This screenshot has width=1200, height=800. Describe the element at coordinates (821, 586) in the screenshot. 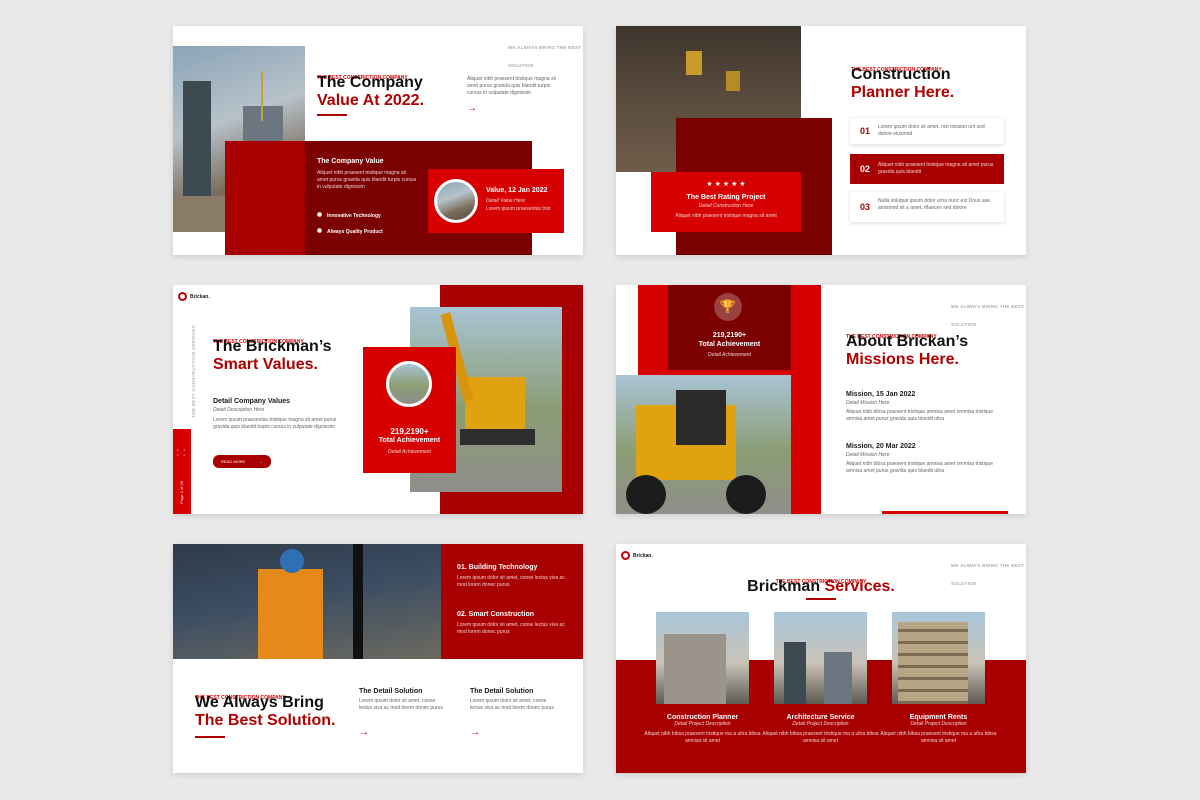

I see `page-title: Brickman Services.` at that location.